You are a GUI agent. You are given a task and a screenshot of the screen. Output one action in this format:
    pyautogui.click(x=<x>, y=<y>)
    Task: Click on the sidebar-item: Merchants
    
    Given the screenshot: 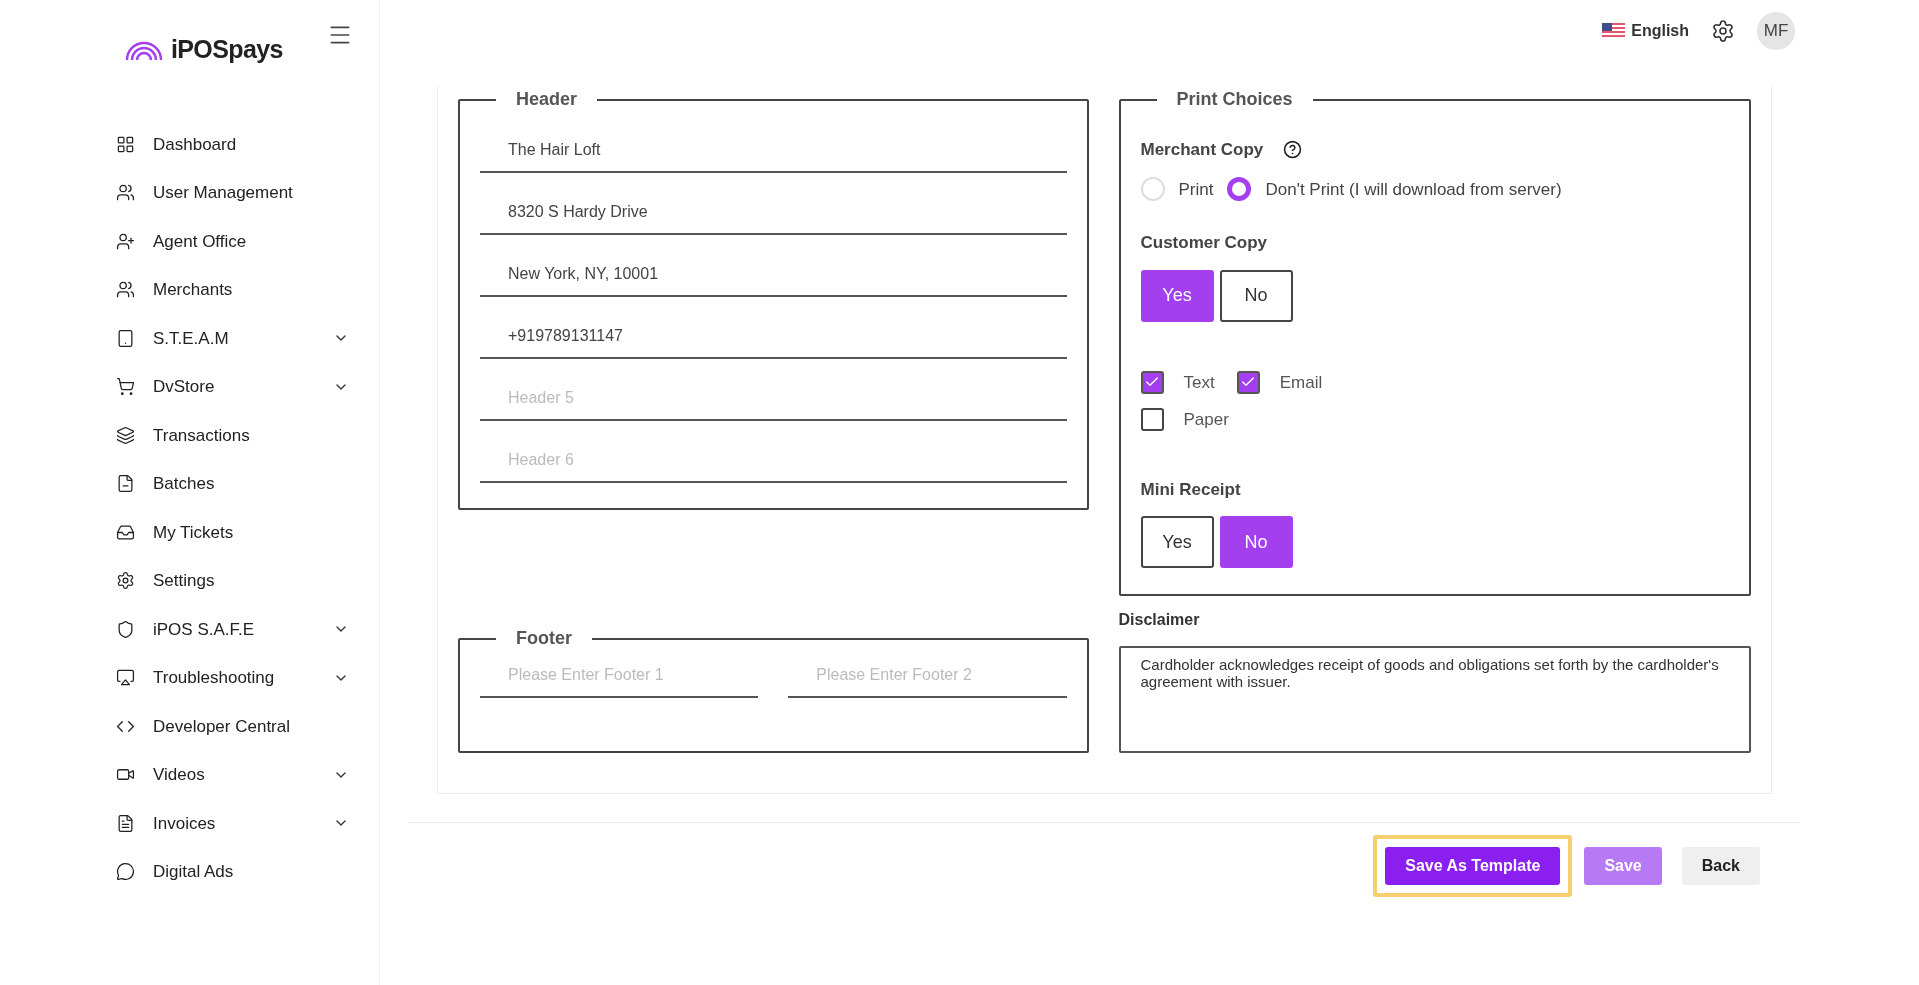 What is the action you would take?
    pyautogui.click(x=189, y=289)
    